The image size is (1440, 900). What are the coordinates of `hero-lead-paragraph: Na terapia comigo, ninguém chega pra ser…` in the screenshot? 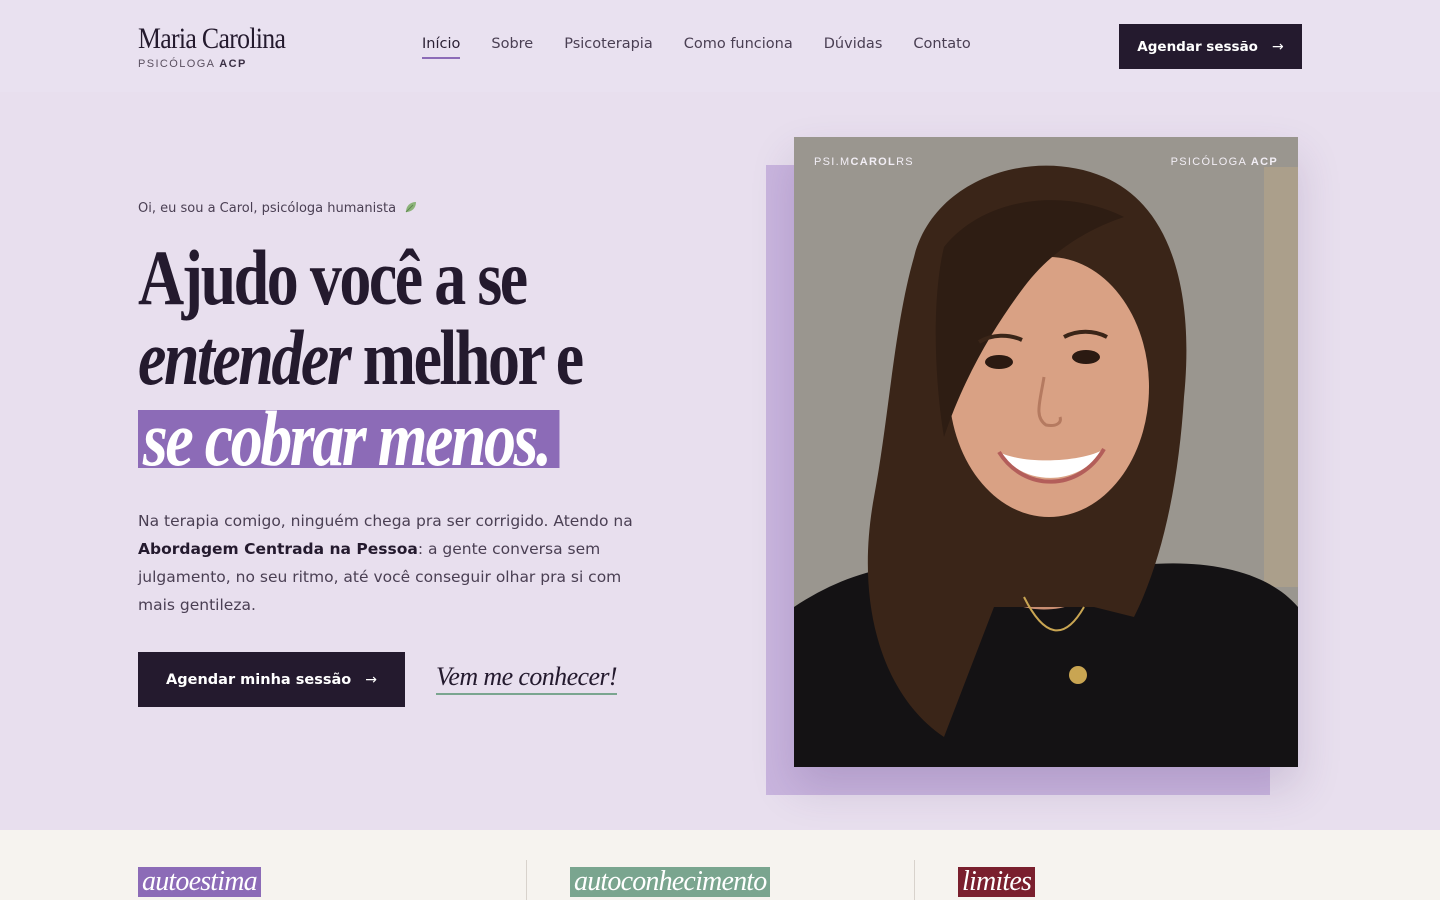 It's located at (398, 563).